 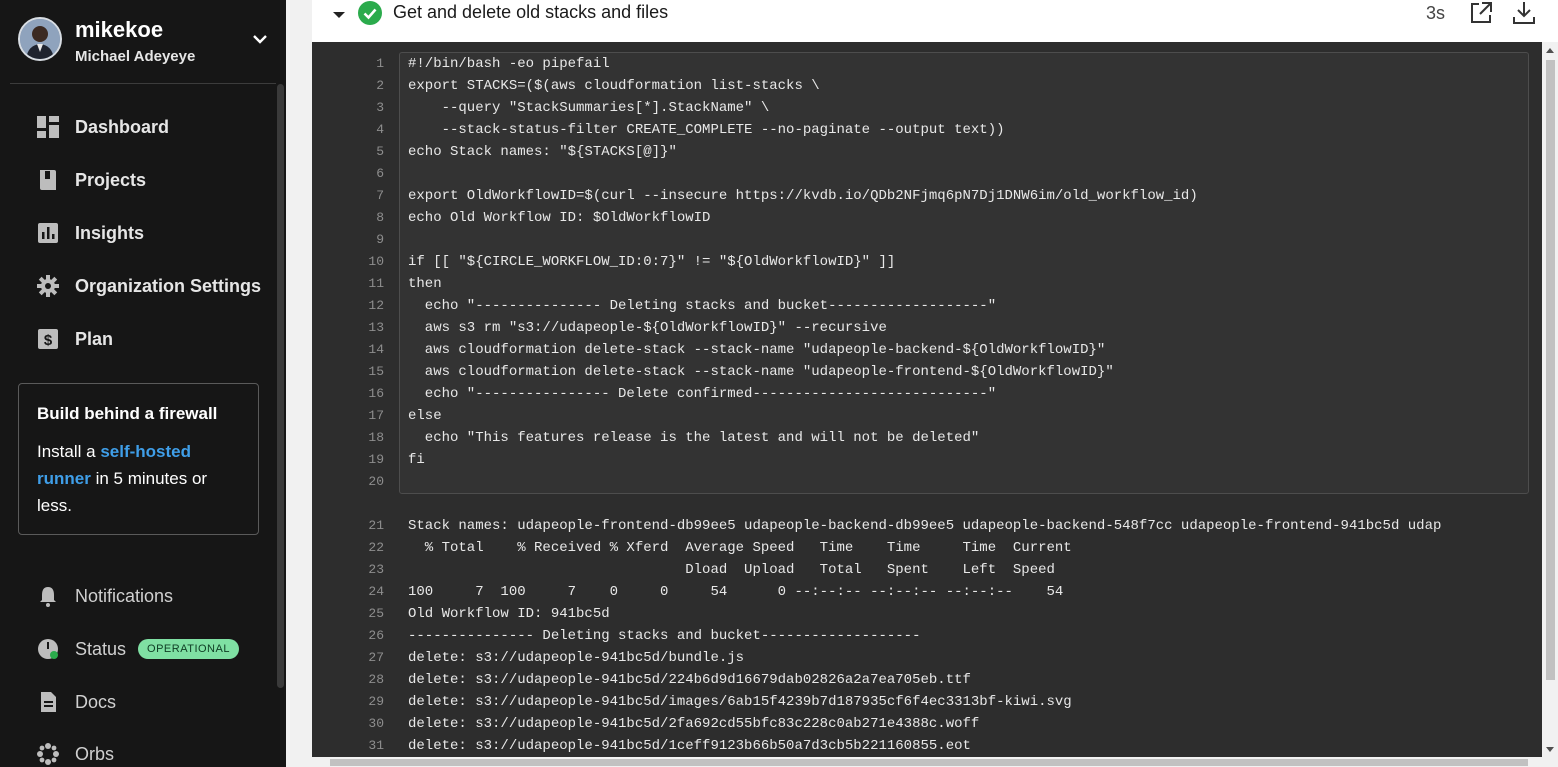 I want to click on success-check-icon, so click(x=370, y=13).